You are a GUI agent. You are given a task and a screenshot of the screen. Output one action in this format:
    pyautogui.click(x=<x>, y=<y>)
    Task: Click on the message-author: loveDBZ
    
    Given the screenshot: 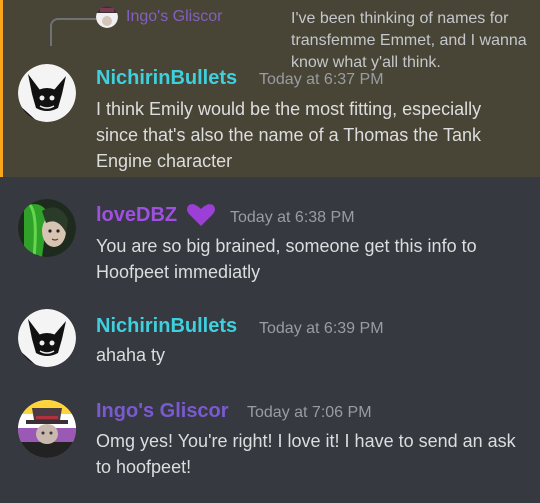 What is the action you would take?
    pyautogui.click(x=136, y=215)
    